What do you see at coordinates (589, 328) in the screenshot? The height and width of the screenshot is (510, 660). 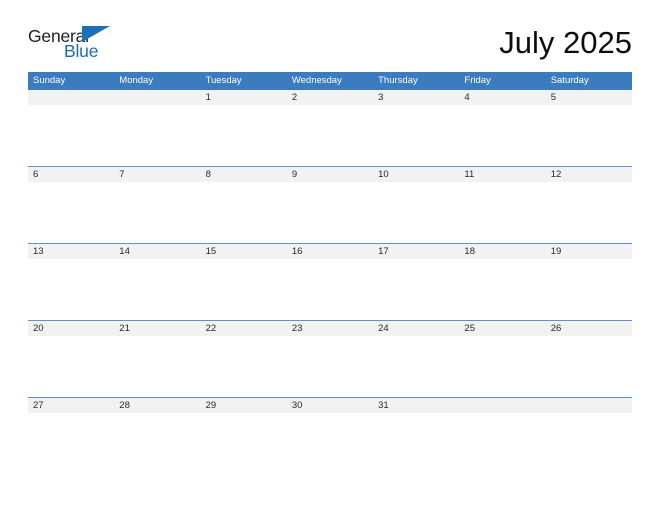 I see `day-number: 26` at bounding box center [589, 328].